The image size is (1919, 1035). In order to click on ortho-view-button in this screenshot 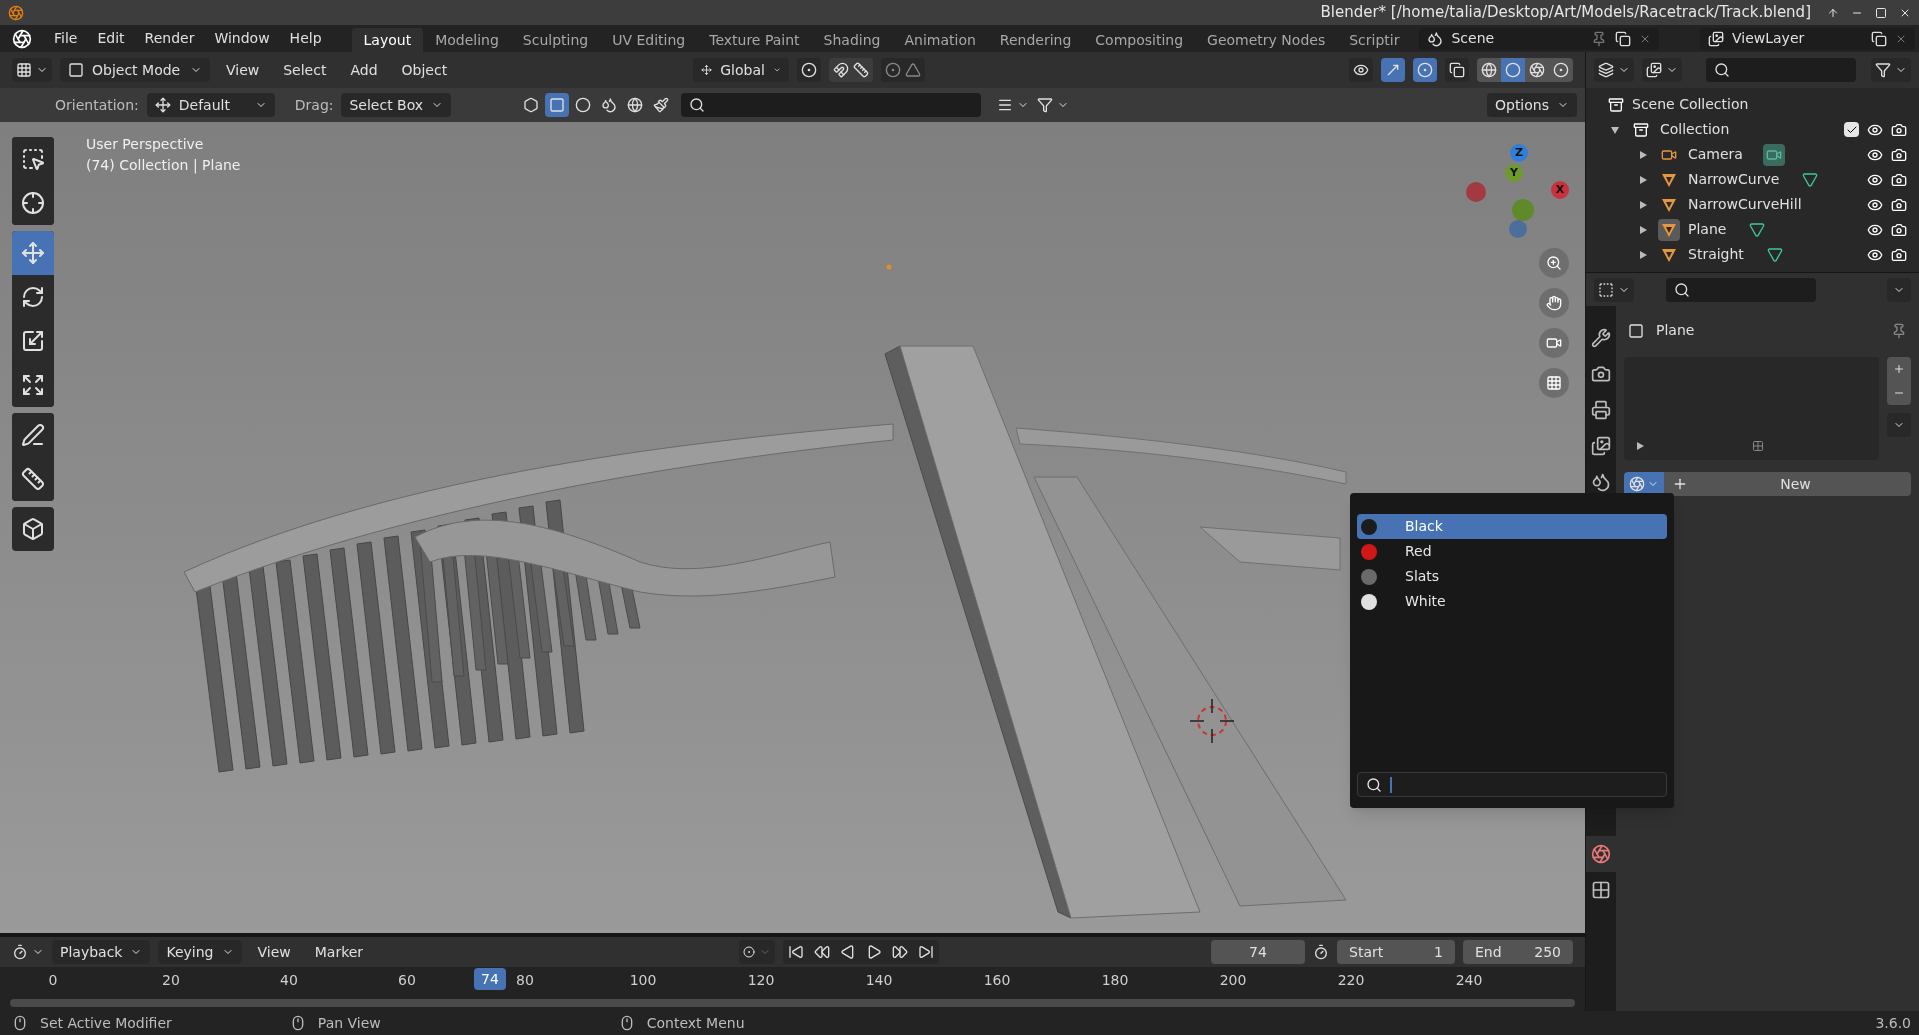, I will do `click(1554, 383)`.